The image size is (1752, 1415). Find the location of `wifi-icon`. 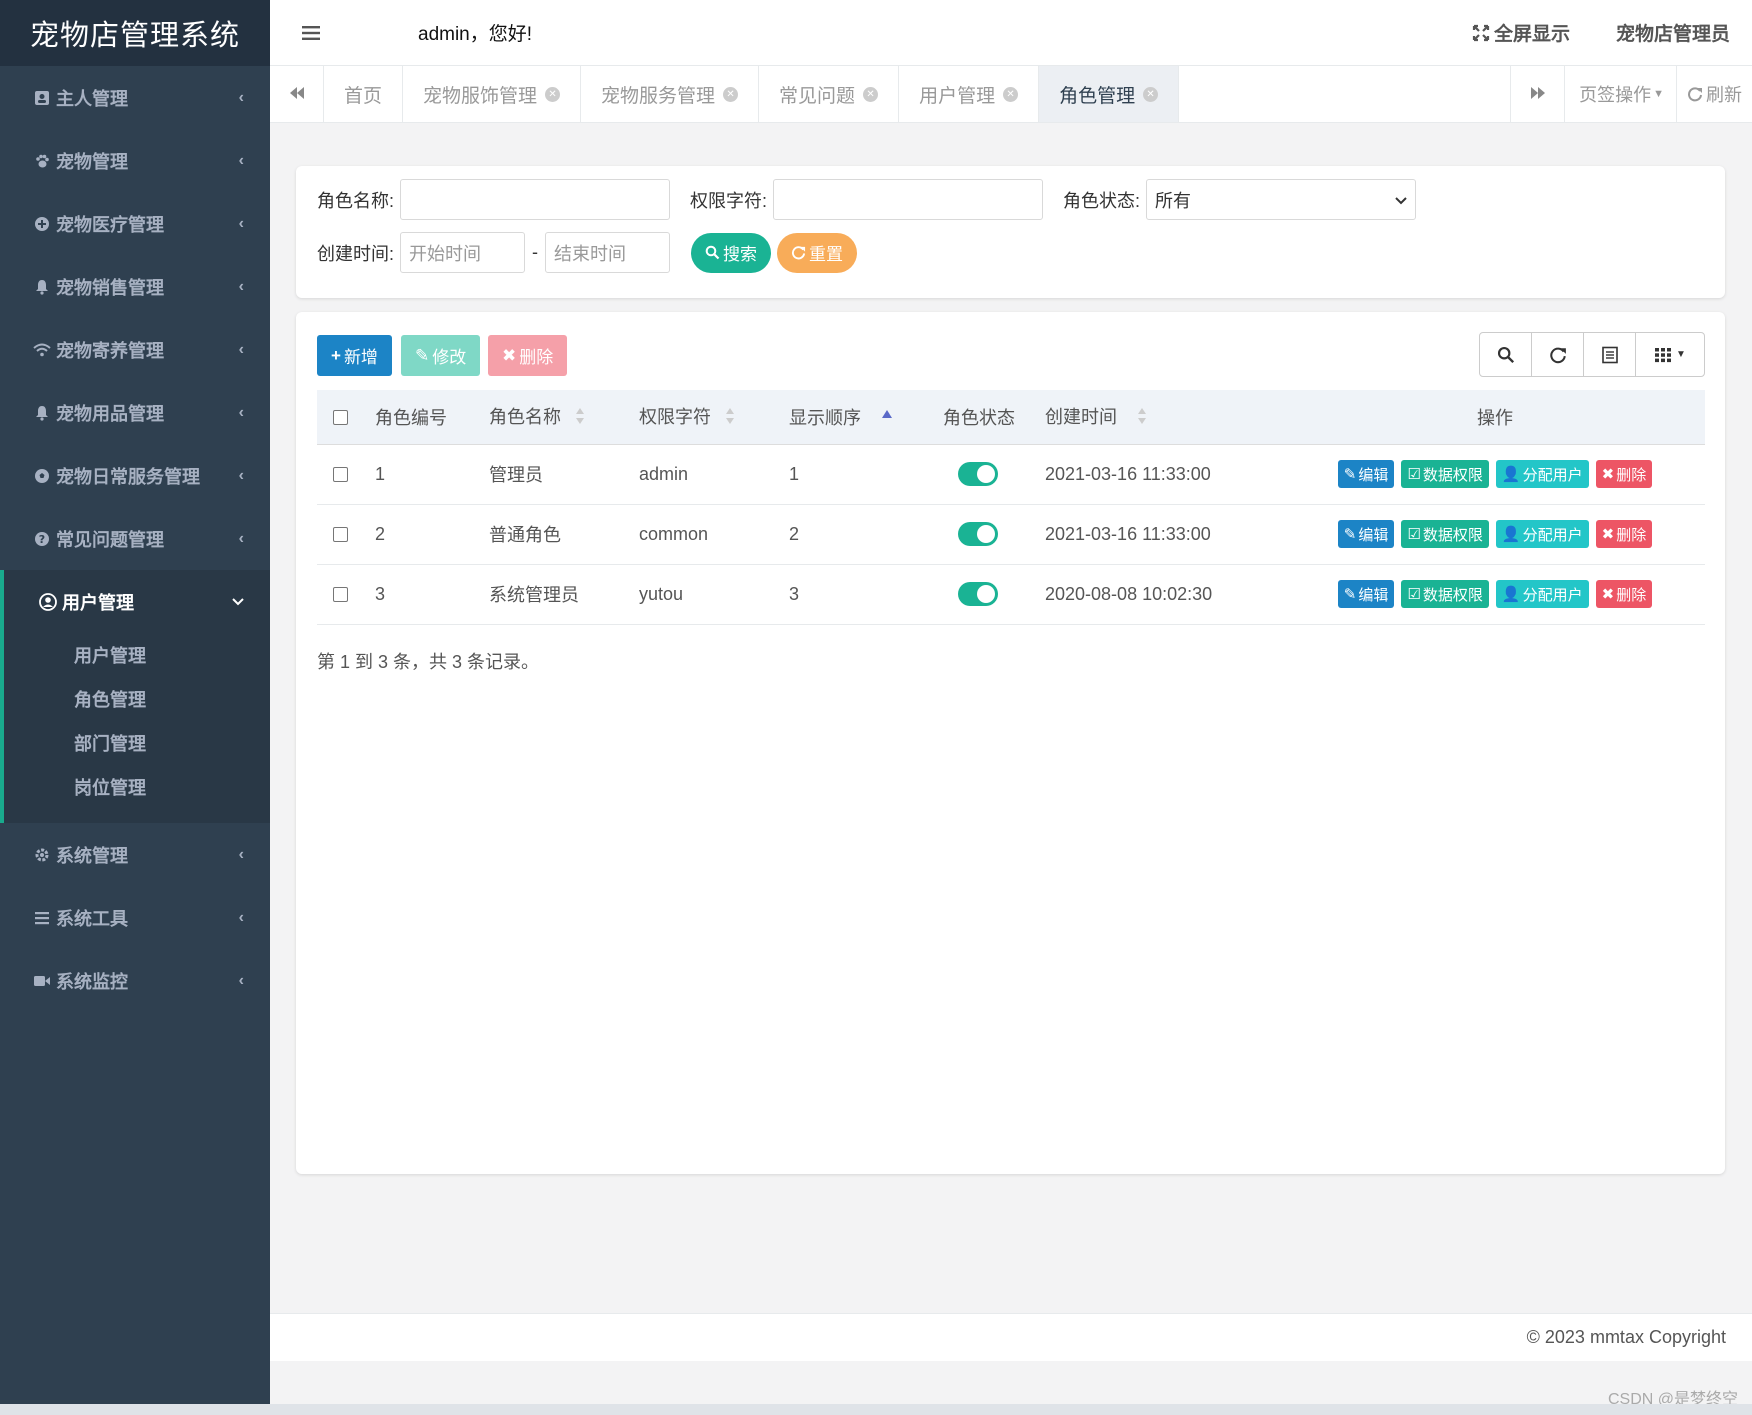

wifi-icon is located at coordinates (42, 350).